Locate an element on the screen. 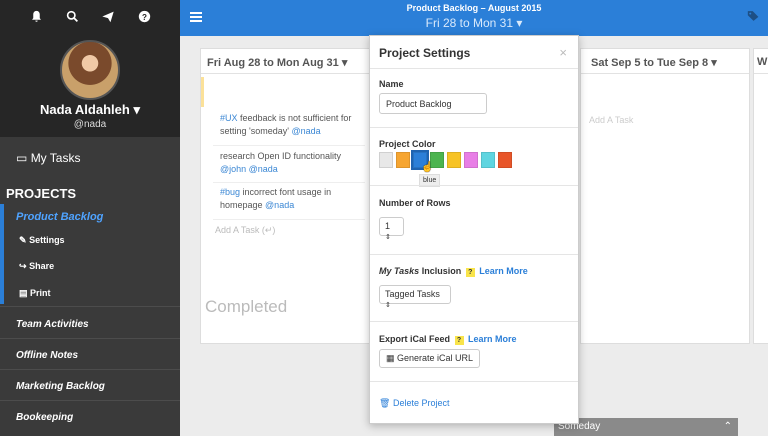  task-text: research Open ID functionality is located at coordinates (281, 156).